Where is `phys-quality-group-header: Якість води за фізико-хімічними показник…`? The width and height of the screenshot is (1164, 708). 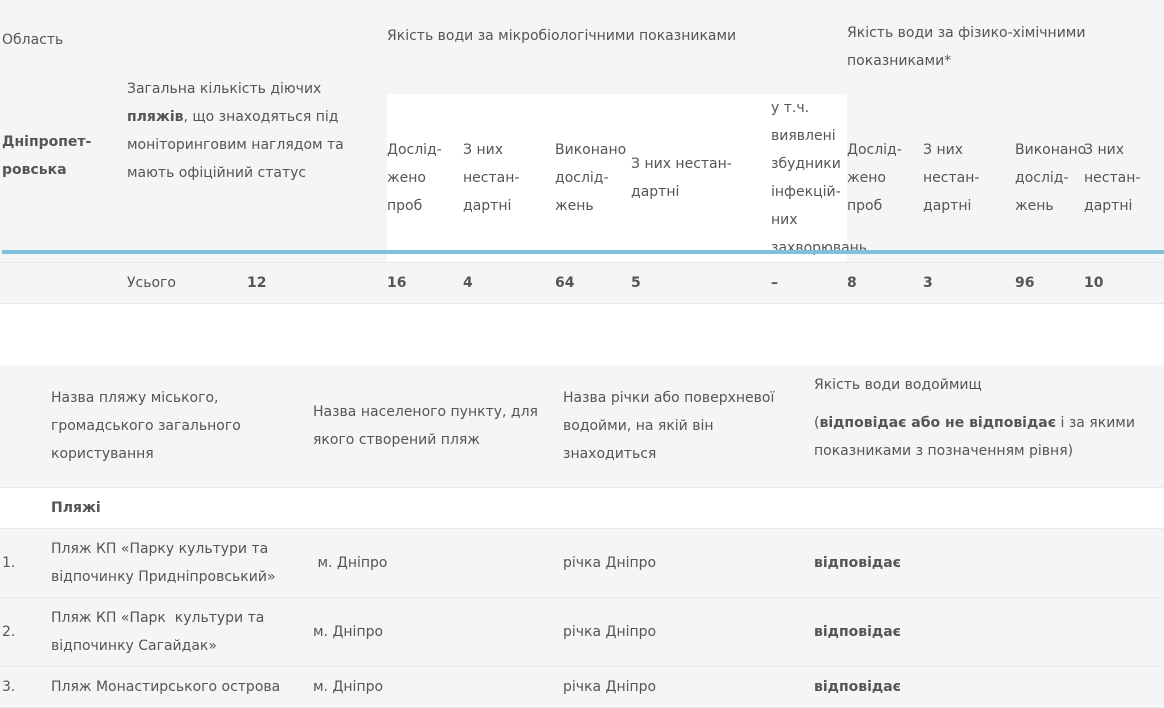 phys-quality-group-header: Якість води за фізико-хімічними показник… is located at coordinates (1005, 47).